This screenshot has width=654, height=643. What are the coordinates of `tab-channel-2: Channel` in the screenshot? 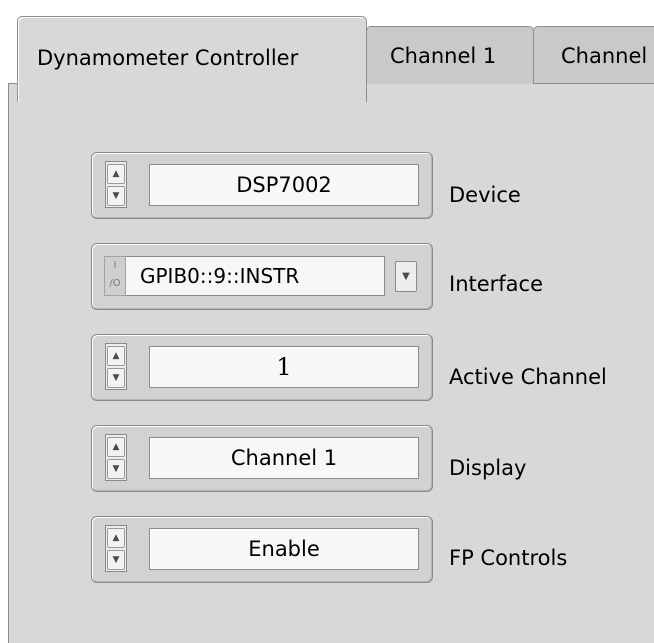 It's located at (593, 55).